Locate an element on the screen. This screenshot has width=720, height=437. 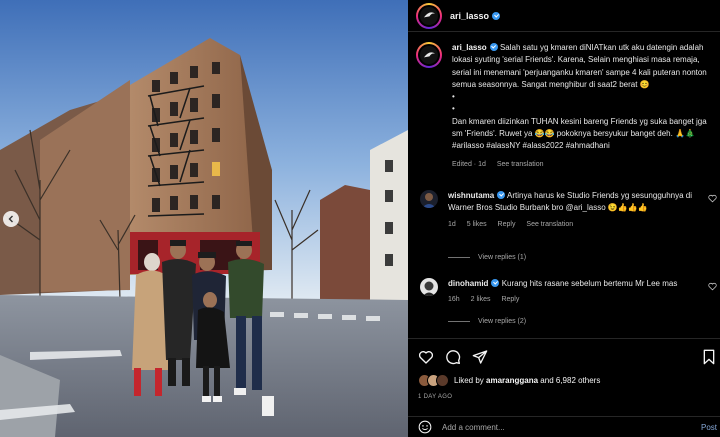
caption-edited-age: Edited · 1d is located at coordinates (469, 164).